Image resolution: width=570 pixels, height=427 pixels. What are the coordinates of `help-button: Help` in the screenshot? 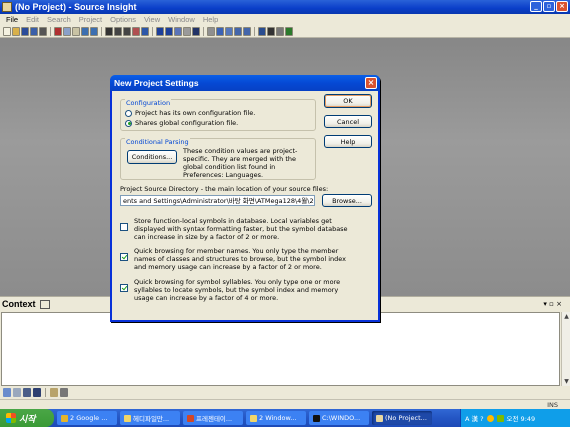 It's located at (348, 141).